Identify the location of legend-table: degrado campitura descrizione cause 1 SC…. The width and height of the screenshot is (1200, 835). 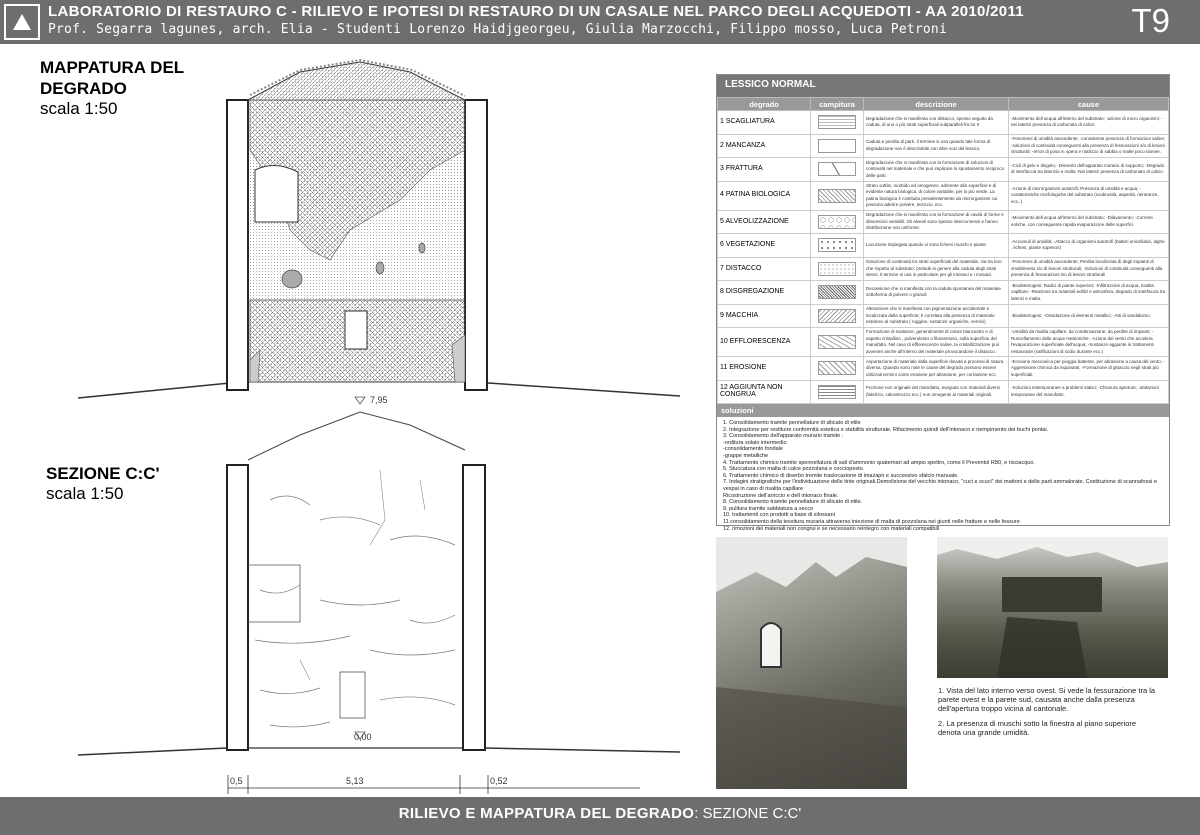
(943, 250).